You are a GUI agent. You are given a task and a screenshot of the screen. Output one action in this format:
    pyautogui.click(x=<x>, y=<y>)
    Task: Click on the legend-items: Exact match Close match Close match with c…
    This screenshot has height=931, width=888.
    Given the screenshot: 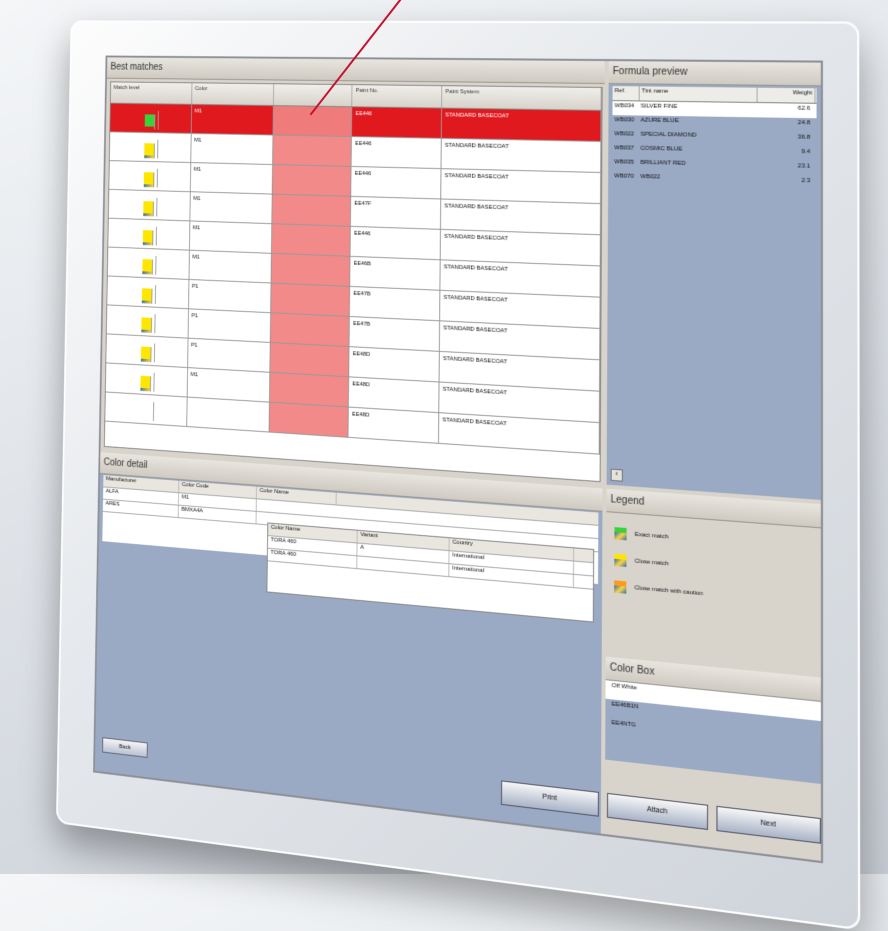 What is the action you would take?
    pyautogui.click(x=713, y=568)
    